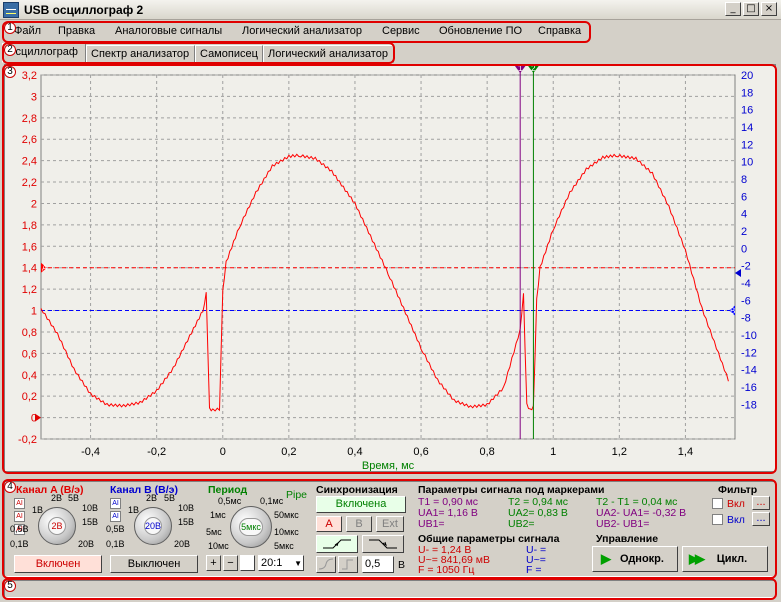 This screenshot has width=781, height=602. Describe the element at coordinates (34, 204) in the screenshot. I see `y-tick-label: 2` at that location.